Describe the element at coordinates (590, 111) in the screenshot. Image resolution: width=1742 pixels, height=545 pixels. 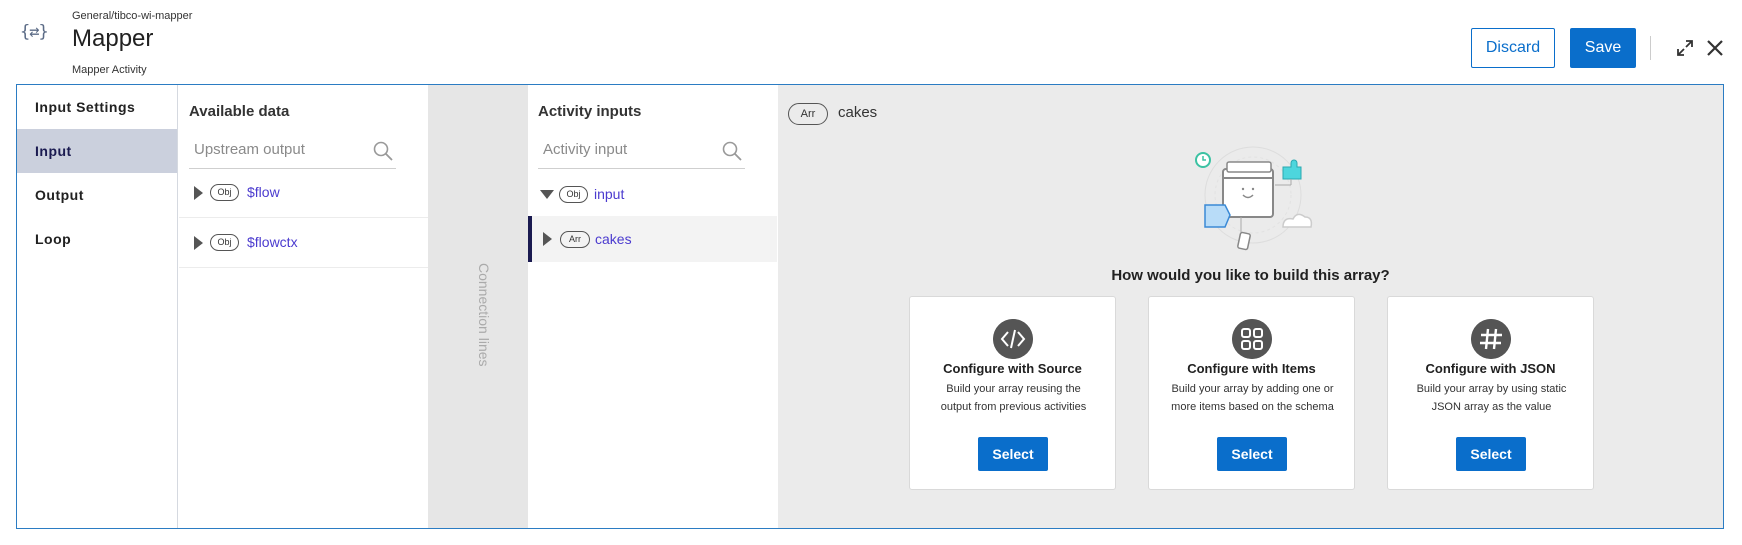
I see `activity-inputs-title: Activity inputs` at that location.